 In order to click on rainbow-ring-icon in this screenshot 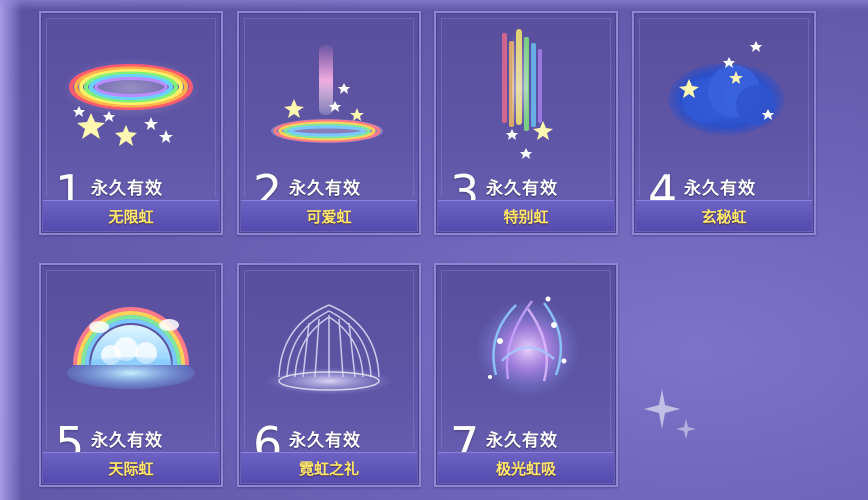, I will do `click(131, 102)`.